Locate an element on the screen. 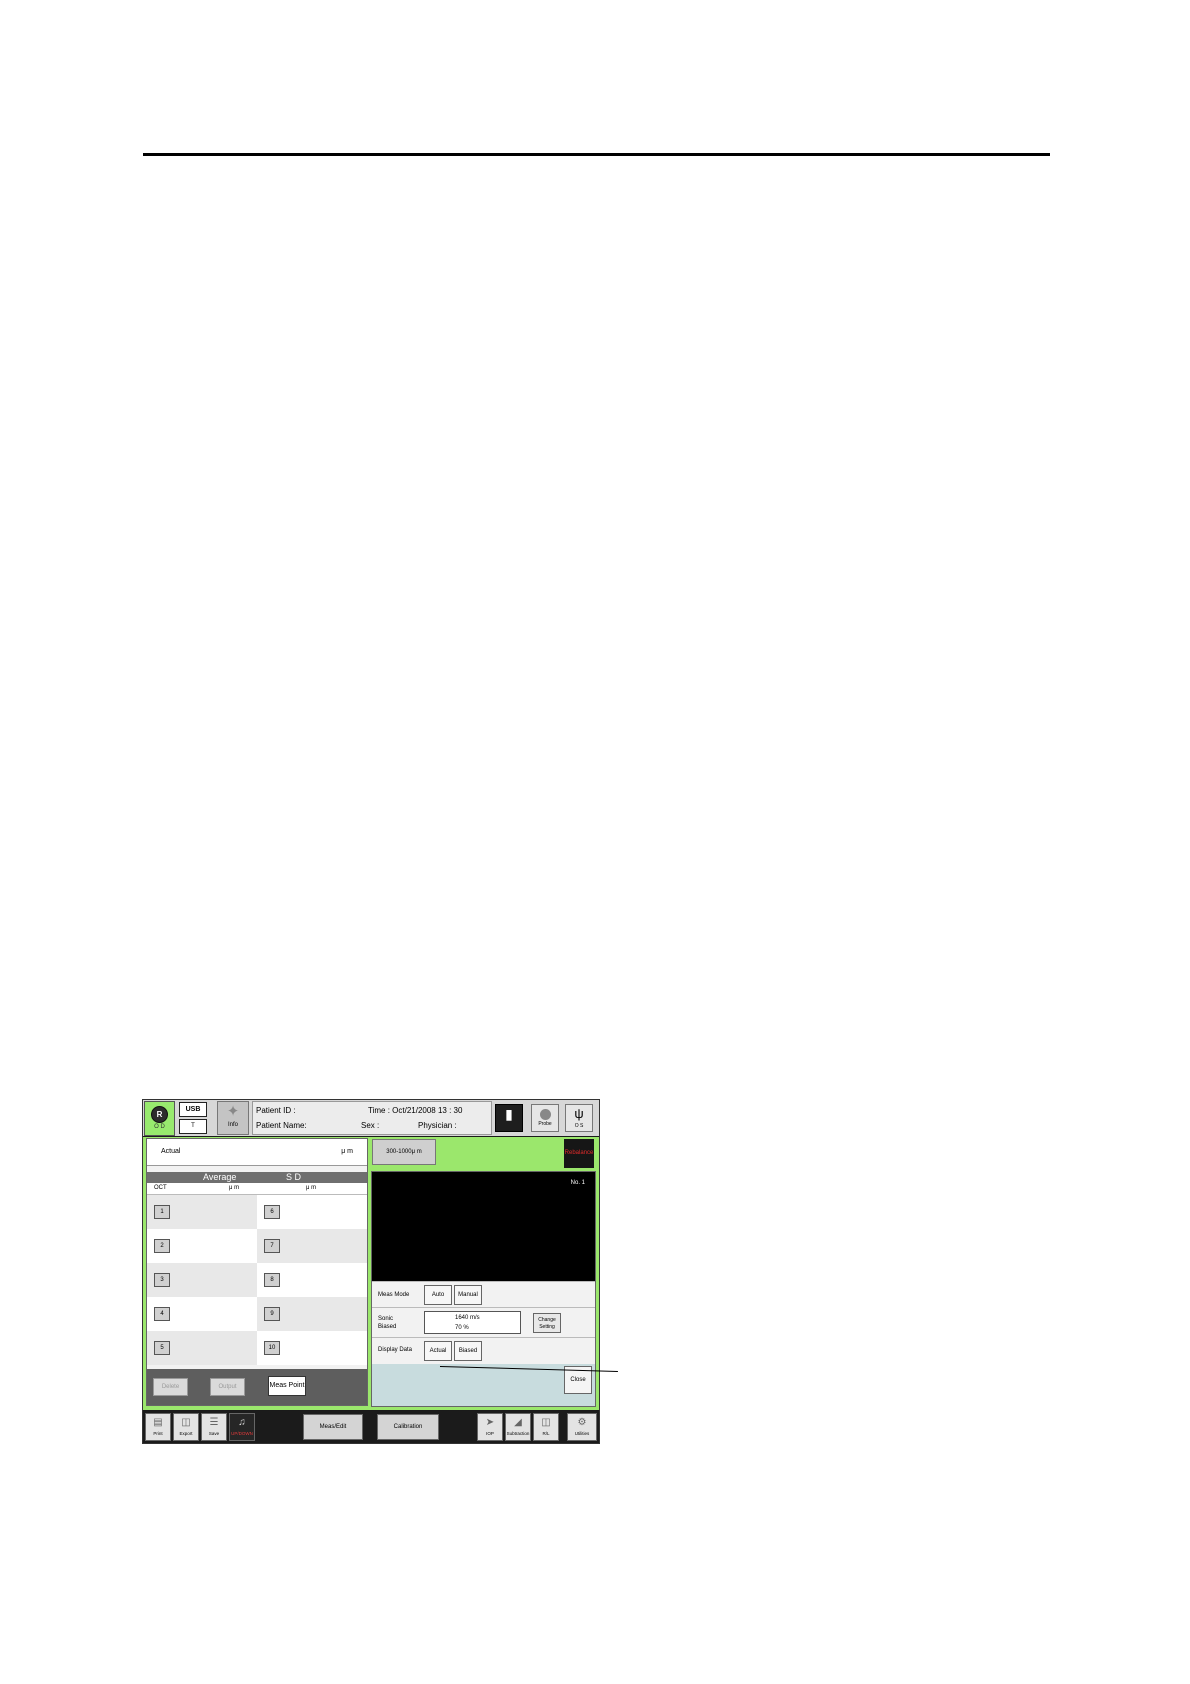 This screenshot has height=1684, width=1190. utilities-label: Utilities is located at coordinates (582, 1433).